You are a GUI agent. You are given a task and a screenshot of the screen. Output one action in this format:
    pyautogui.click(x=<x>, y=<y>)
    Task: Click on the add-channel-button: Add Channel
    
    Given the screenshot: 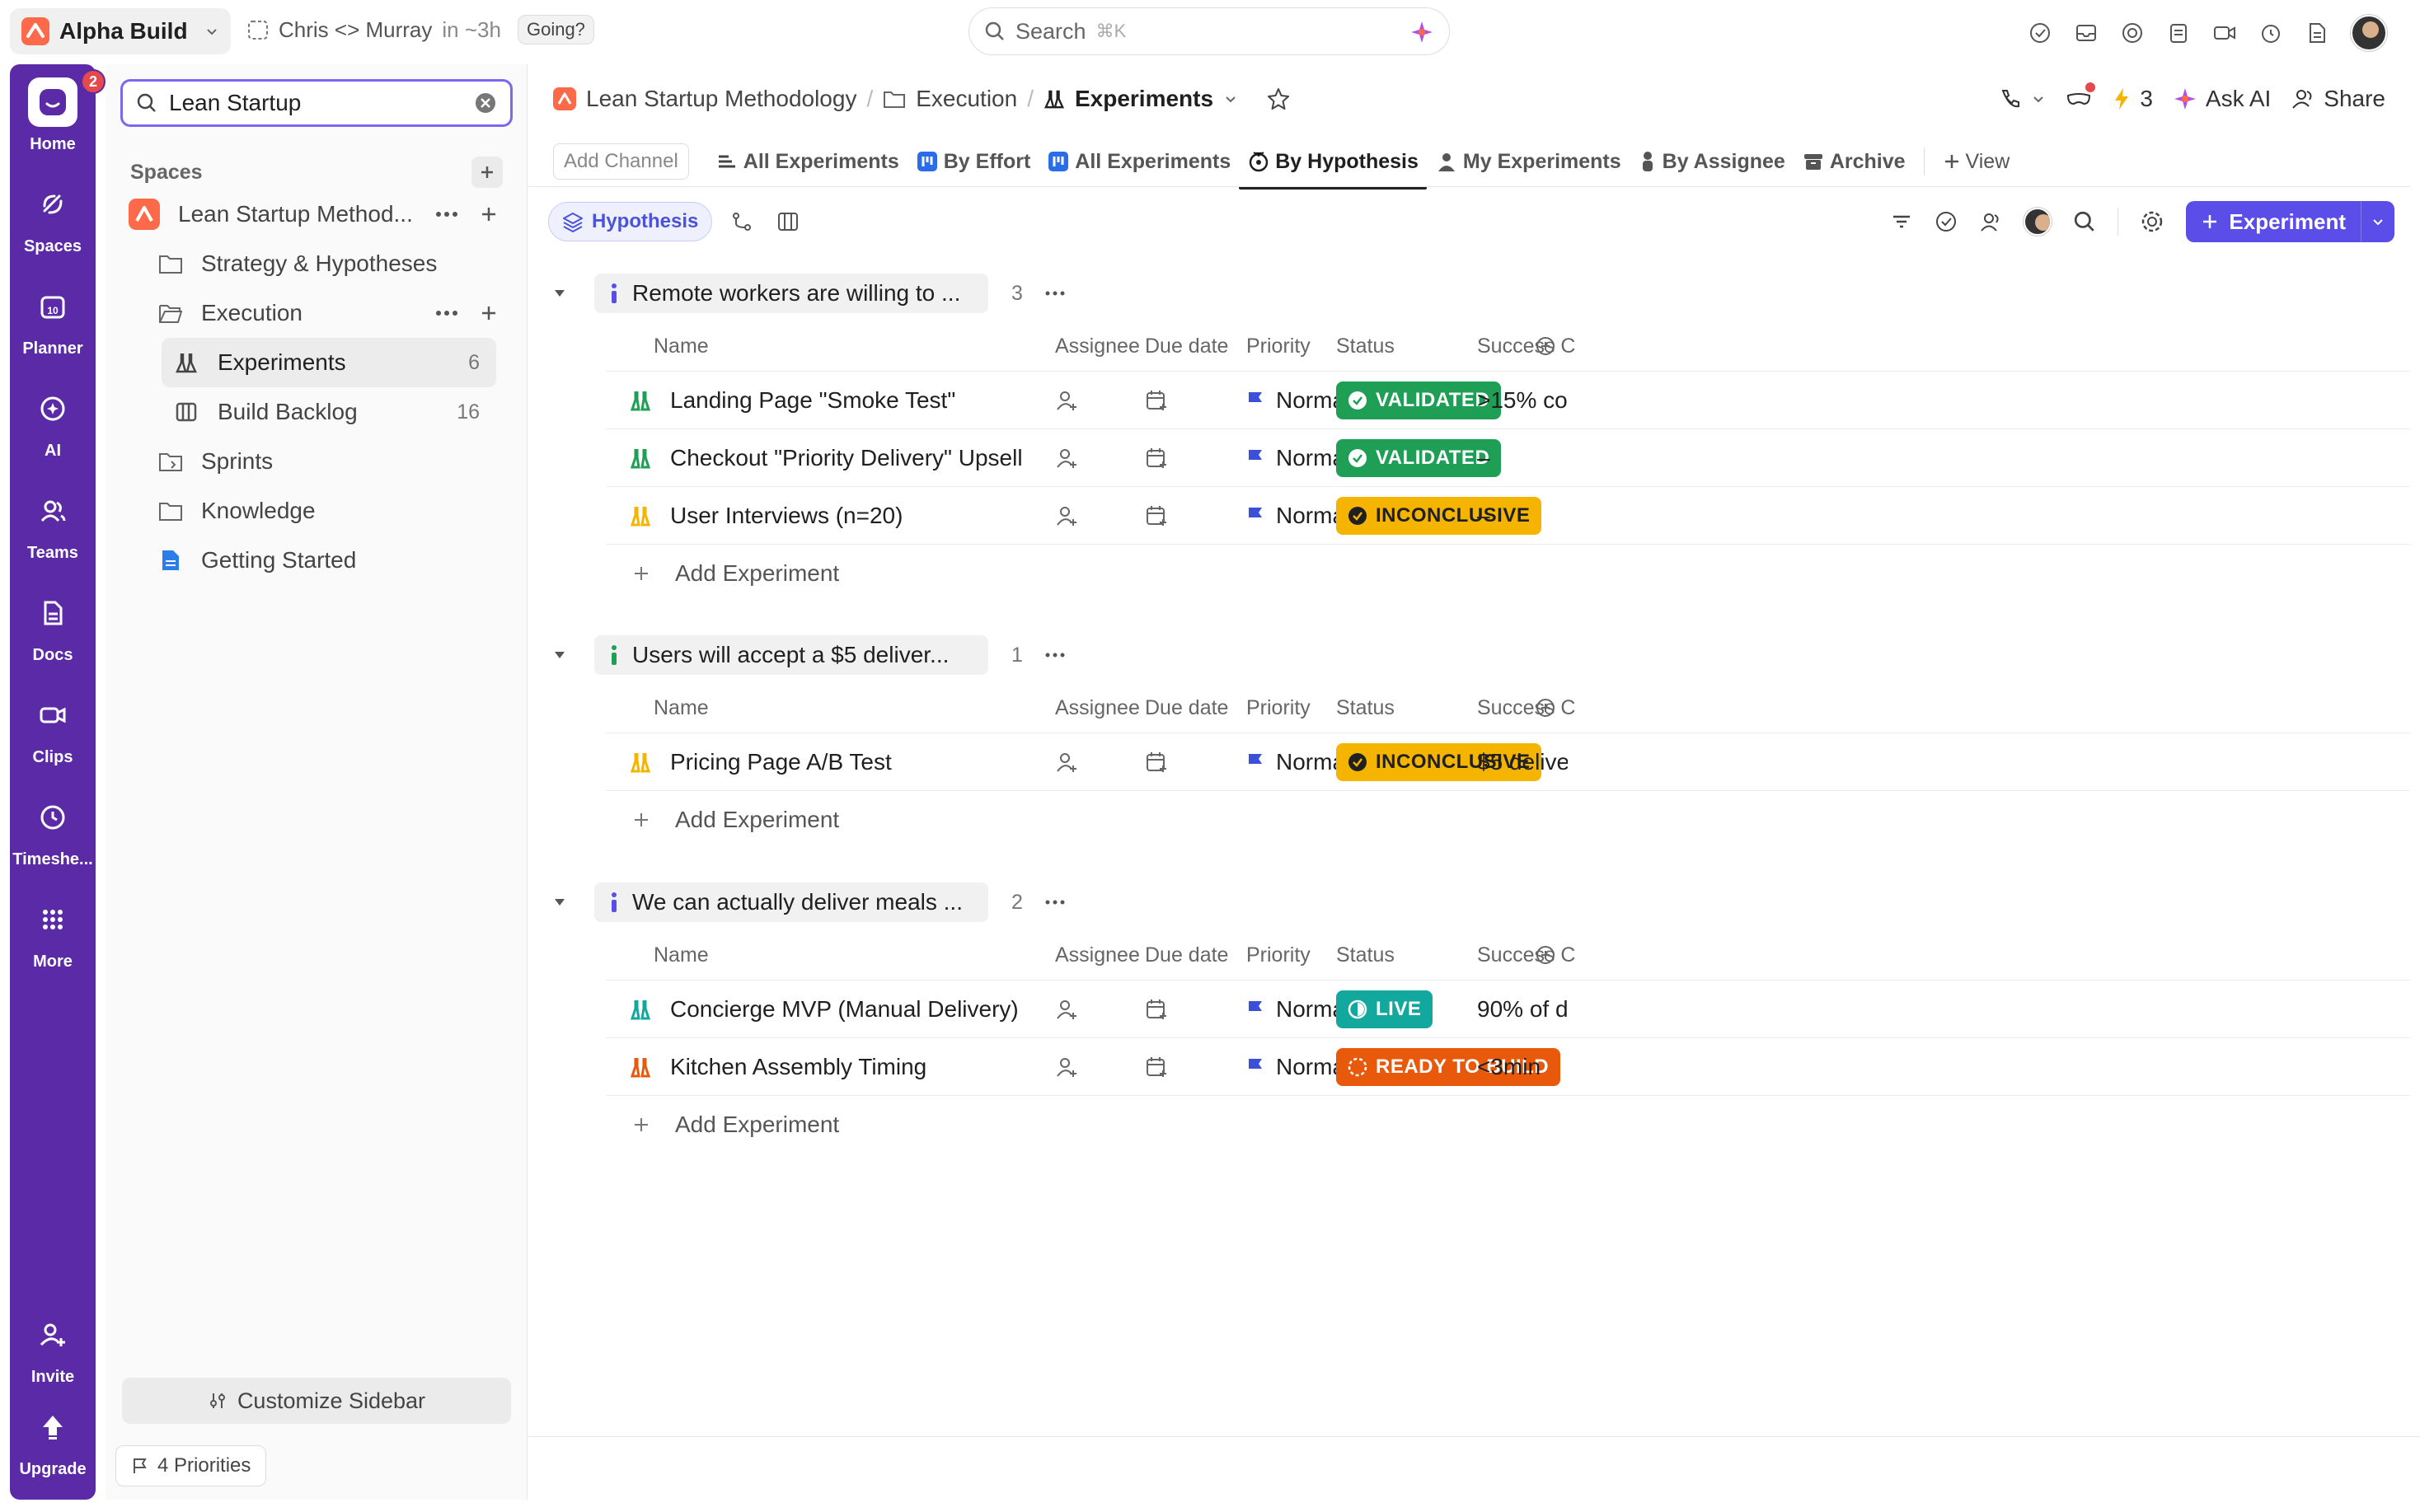 What is the action you would take?
    pyautogui.click(x=621, y=161)
    